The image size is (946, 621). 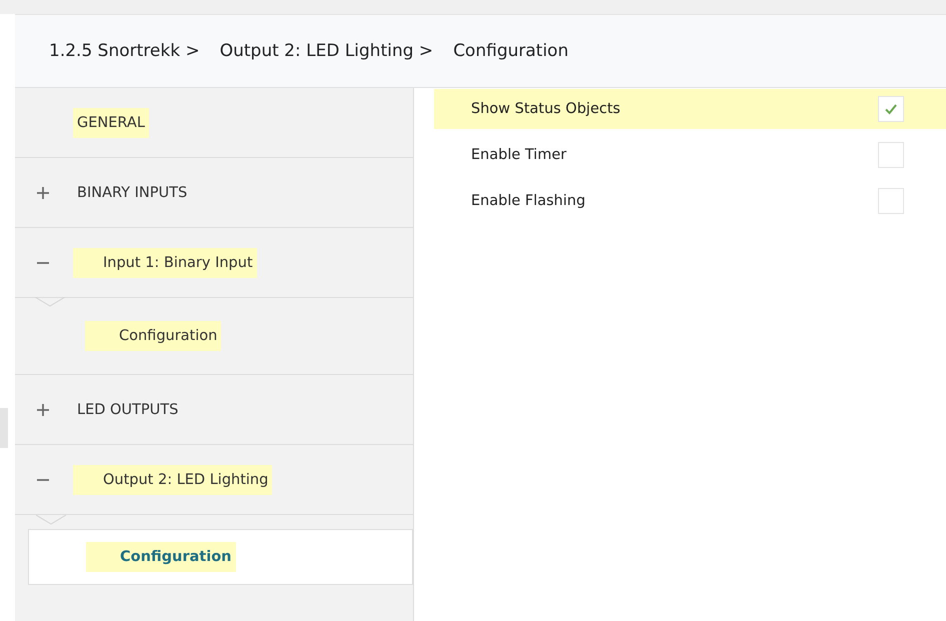 I want to click on breadcrumb-item: Configuration, so click(x=510, y=51).